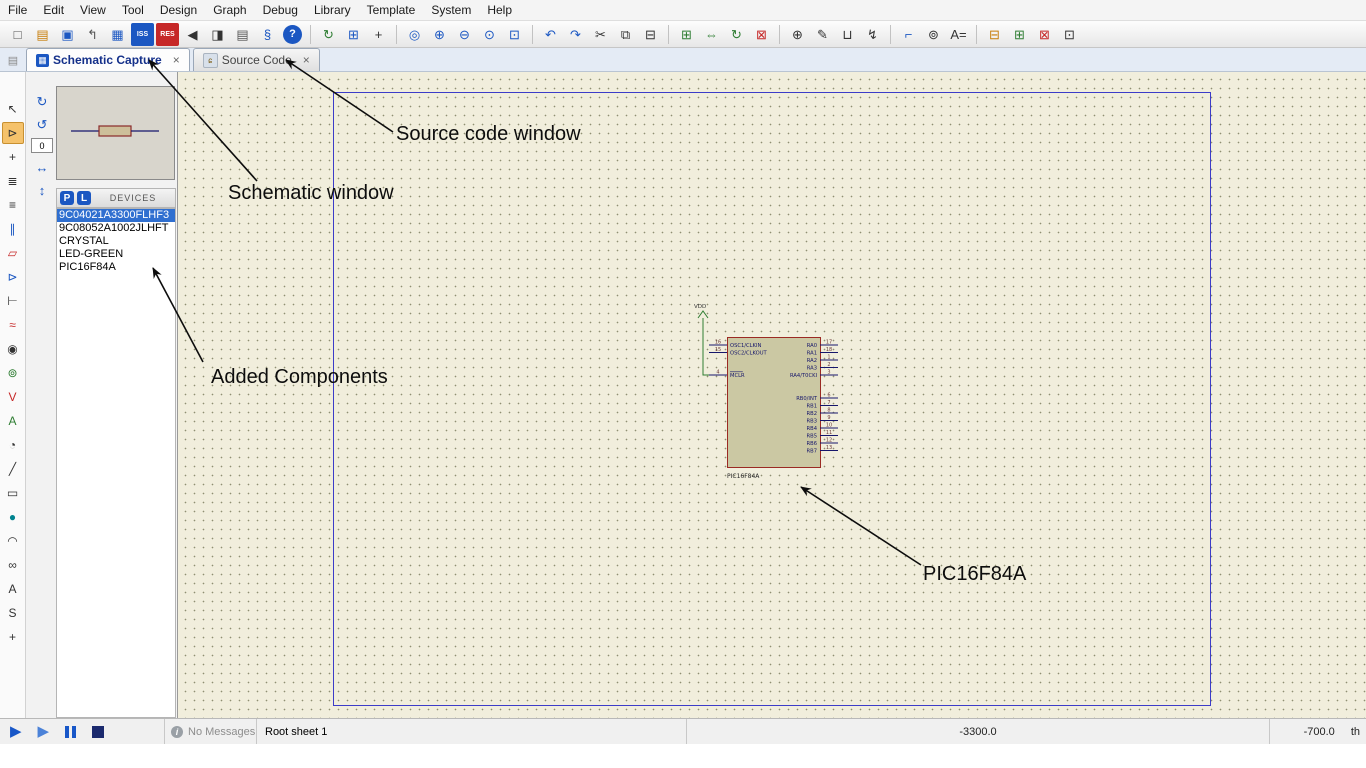 Image resolution: width=1366 pixels, height=768 pixels. Describe the element at coordinates (575, 34) in the screenshot. I see `redo-button: ↷` at that location.